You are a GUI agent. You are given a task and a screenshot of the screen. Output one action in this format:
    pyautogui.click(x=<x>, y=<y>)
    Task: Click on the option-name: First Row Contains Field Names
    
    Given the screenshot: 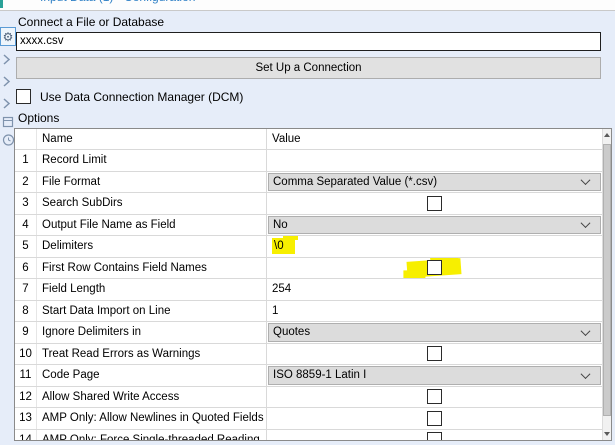 What is the action you would take?
    pyautogui.click(x=152, y=267)
    